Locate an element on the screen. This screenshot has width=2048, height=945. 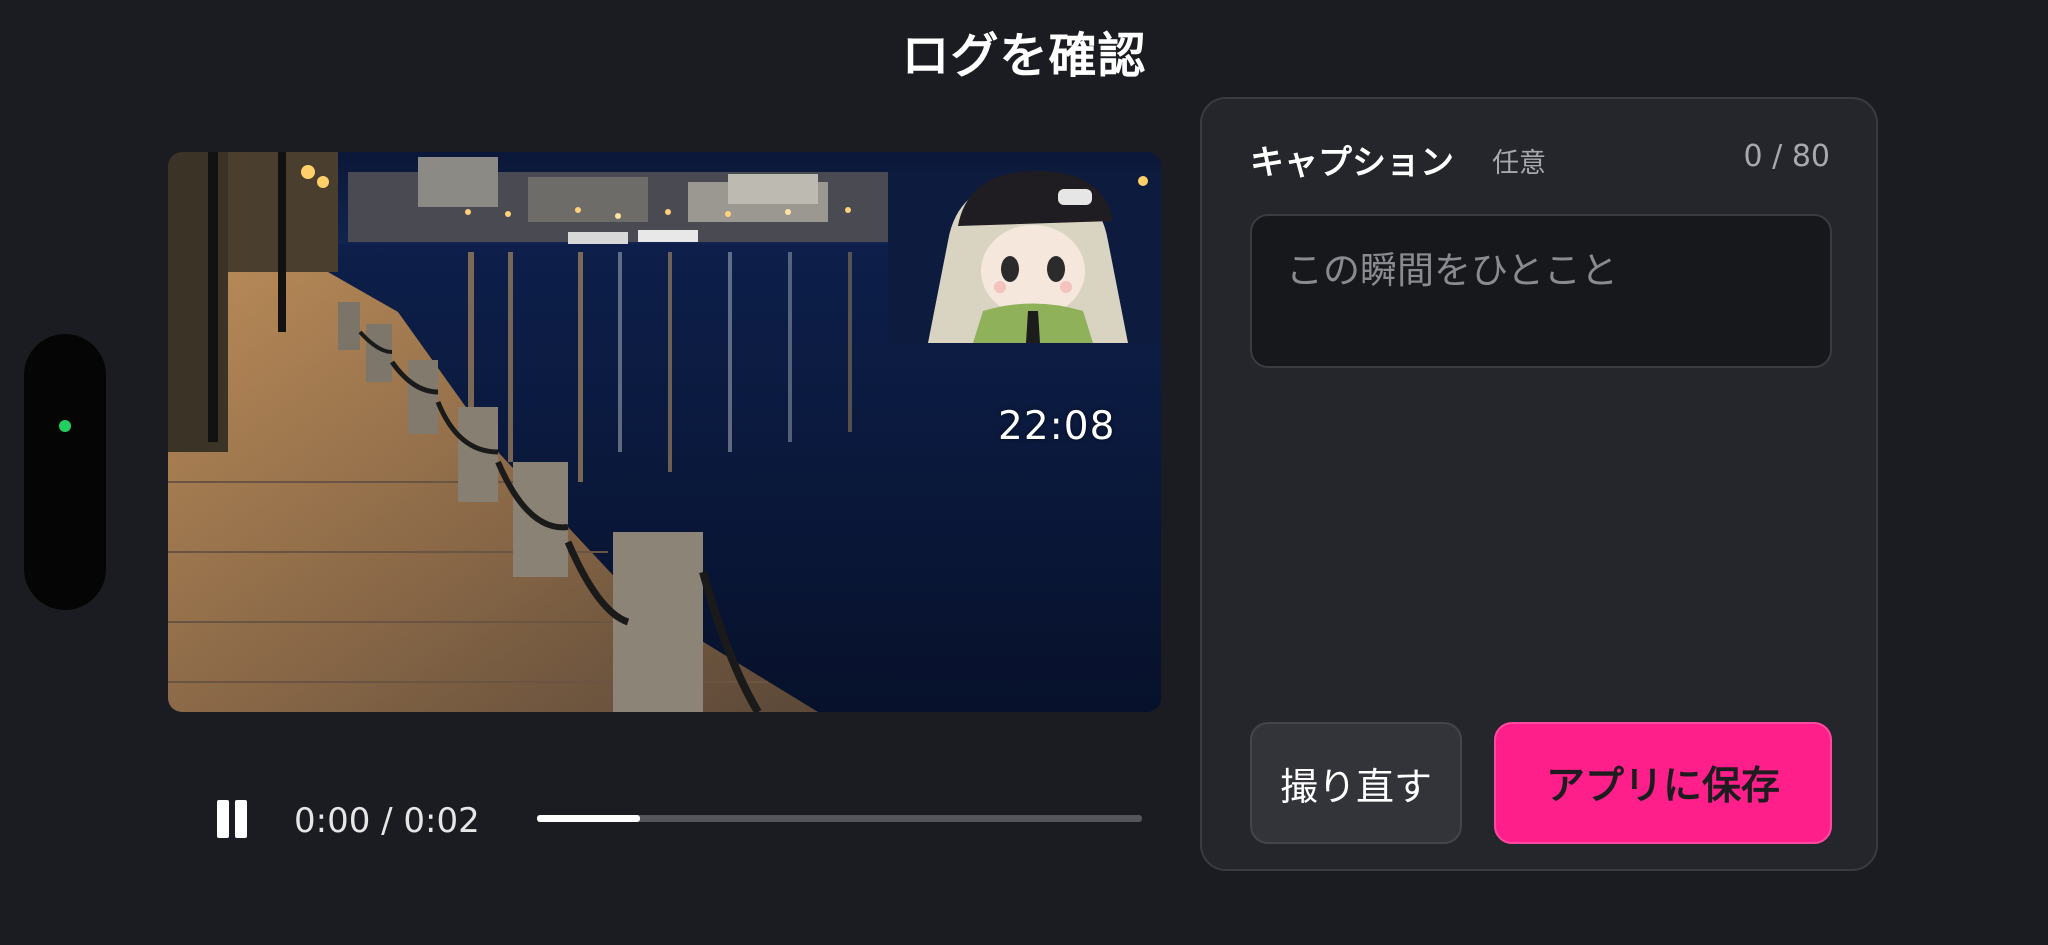
timestamp-overlay: 22:08 is located at coordinates (1057, 426).